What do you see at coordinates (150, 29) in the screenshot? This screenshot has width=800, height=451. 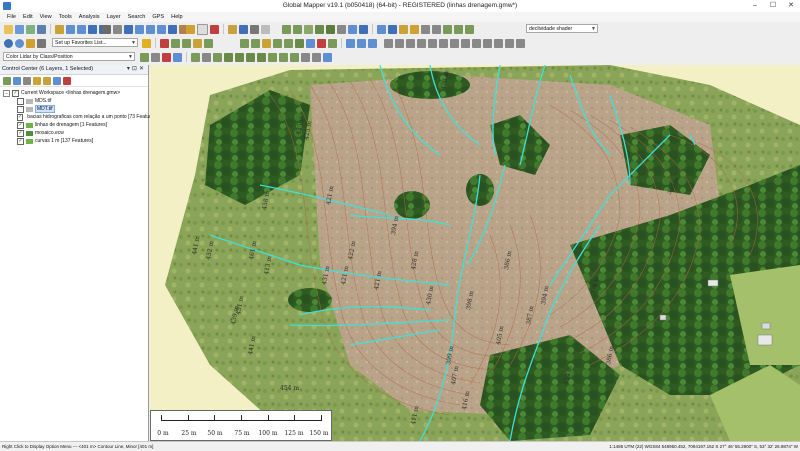 I see `zoom-full-icon` at bounding box center [150, 29].